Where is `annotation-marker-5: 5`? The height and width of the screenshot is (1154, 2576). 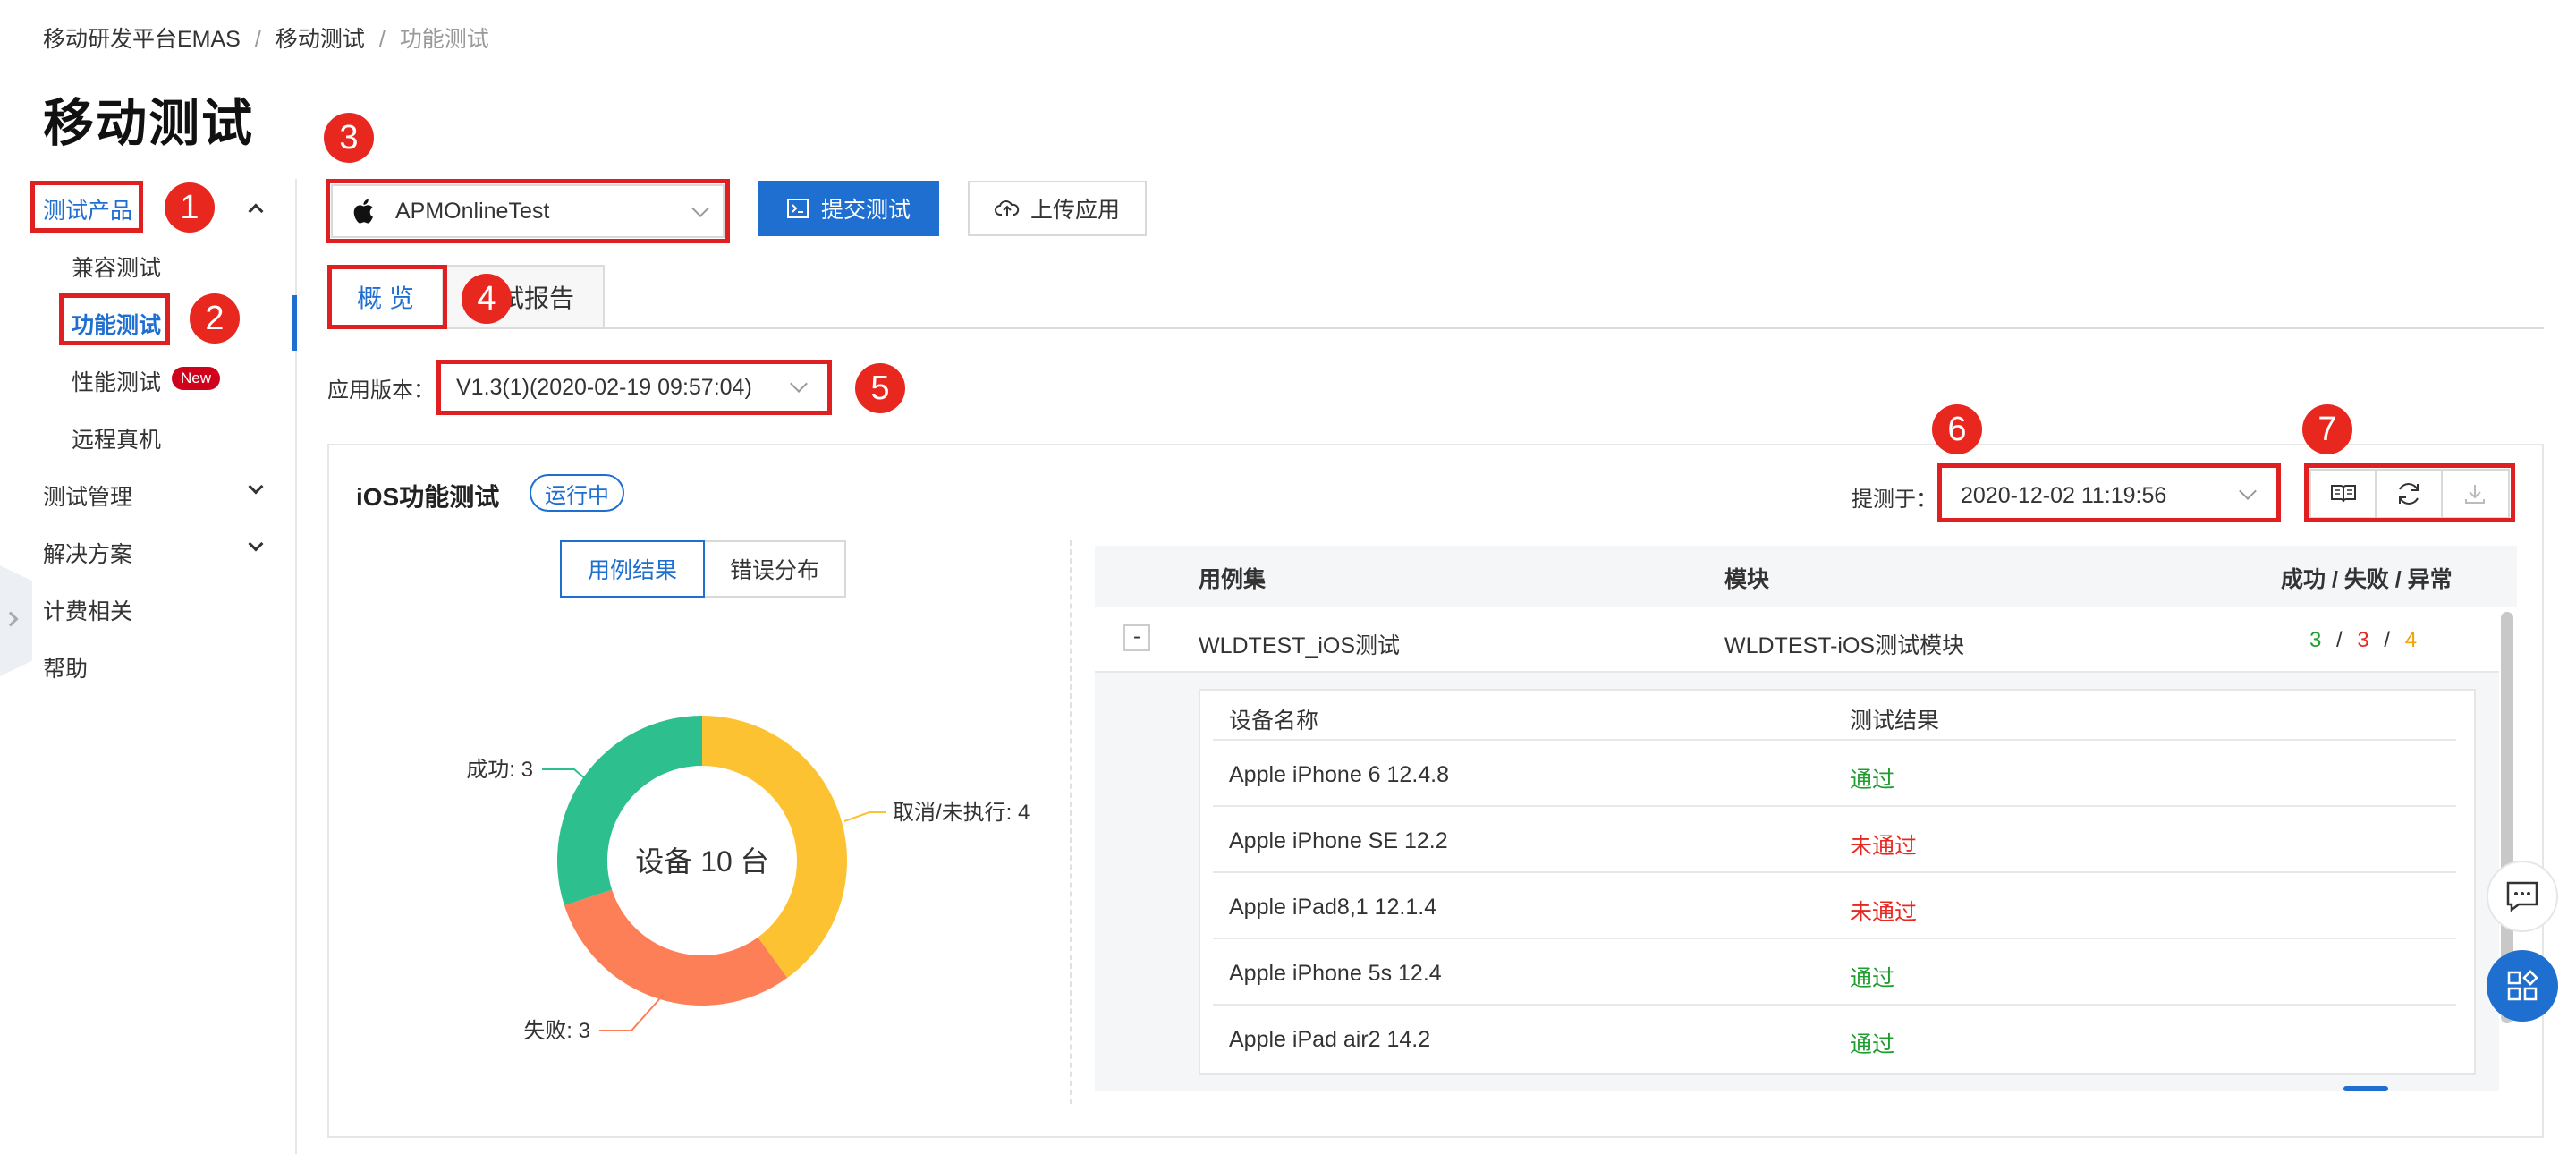 annotation-marker-5: 5 is located at coordinates (880, 388).